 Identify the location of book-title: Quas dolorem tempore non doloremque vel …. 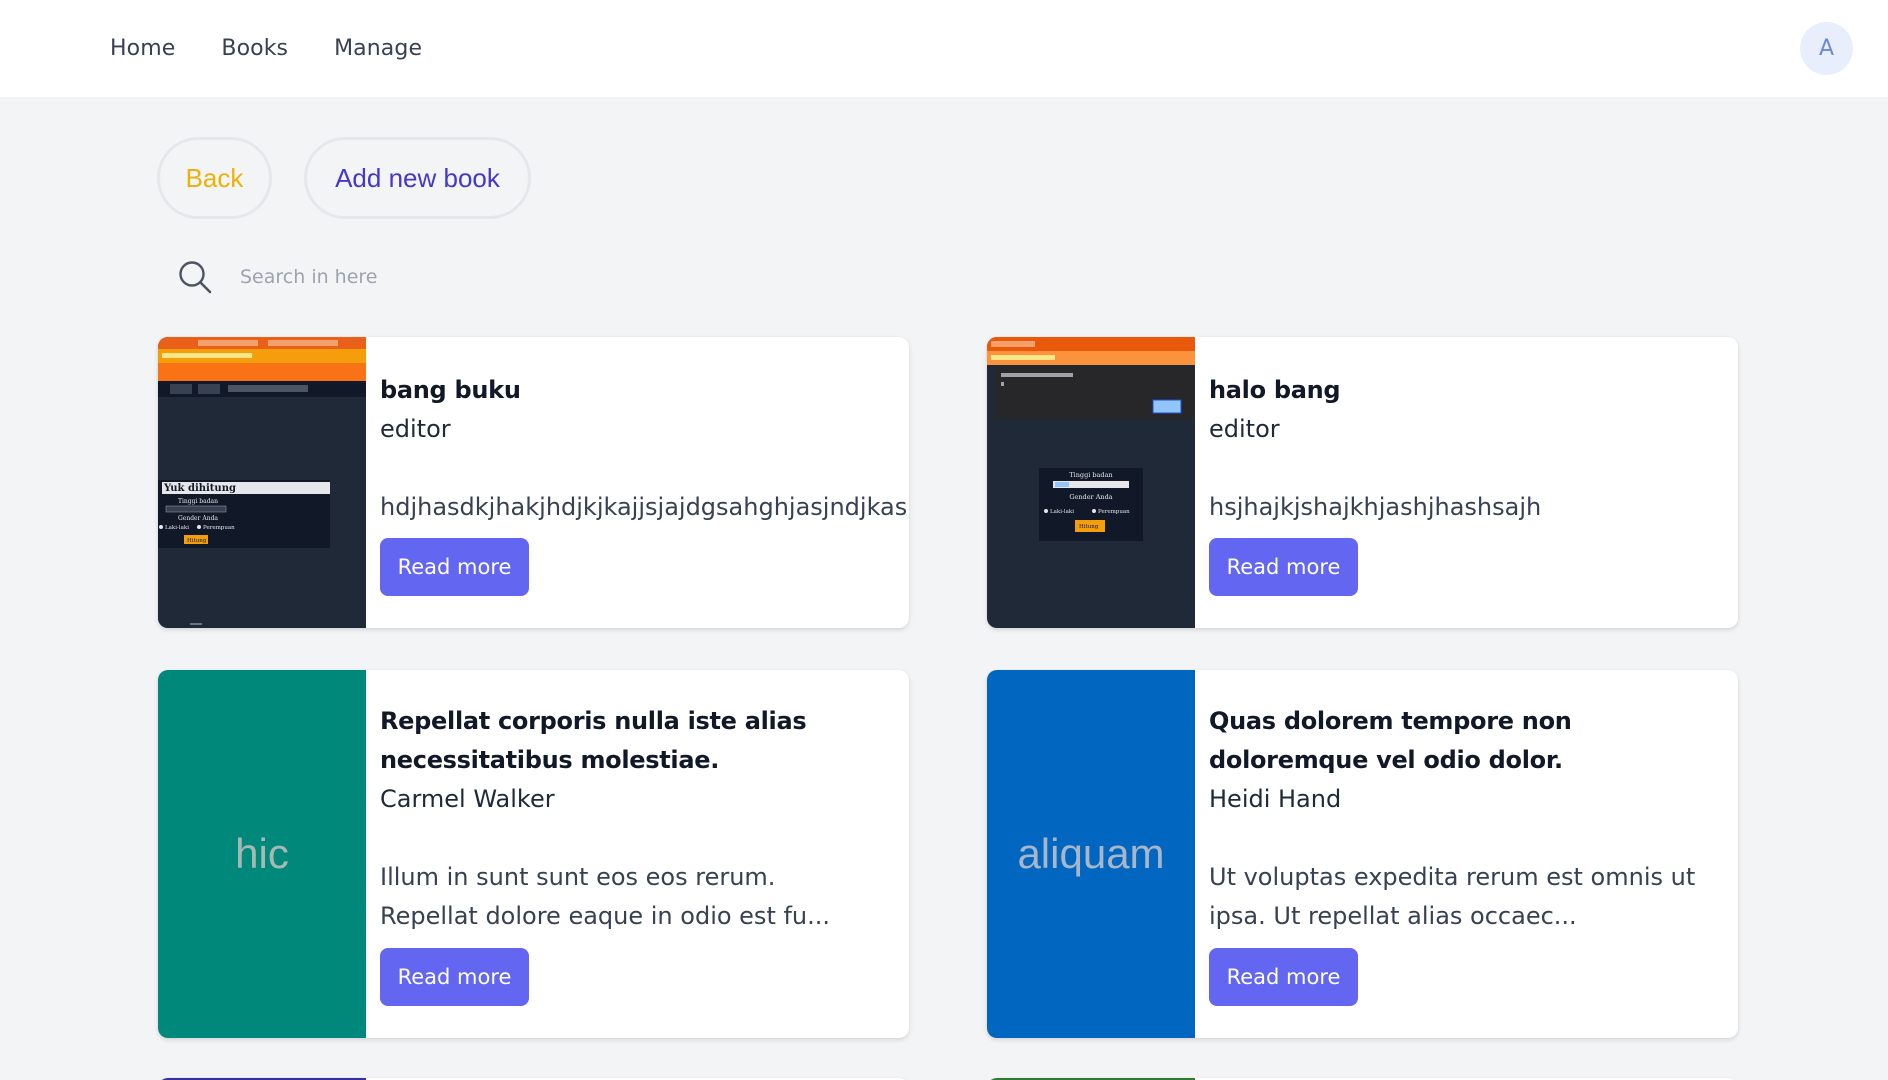
(1390, 740).